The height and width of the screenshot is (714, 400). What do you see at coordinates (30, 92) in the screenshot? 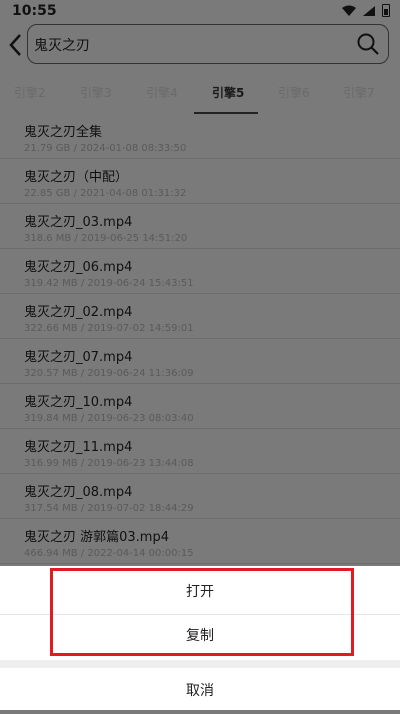
I see `tab-engine-2: 引擎2` at bounding box center [30, 92].